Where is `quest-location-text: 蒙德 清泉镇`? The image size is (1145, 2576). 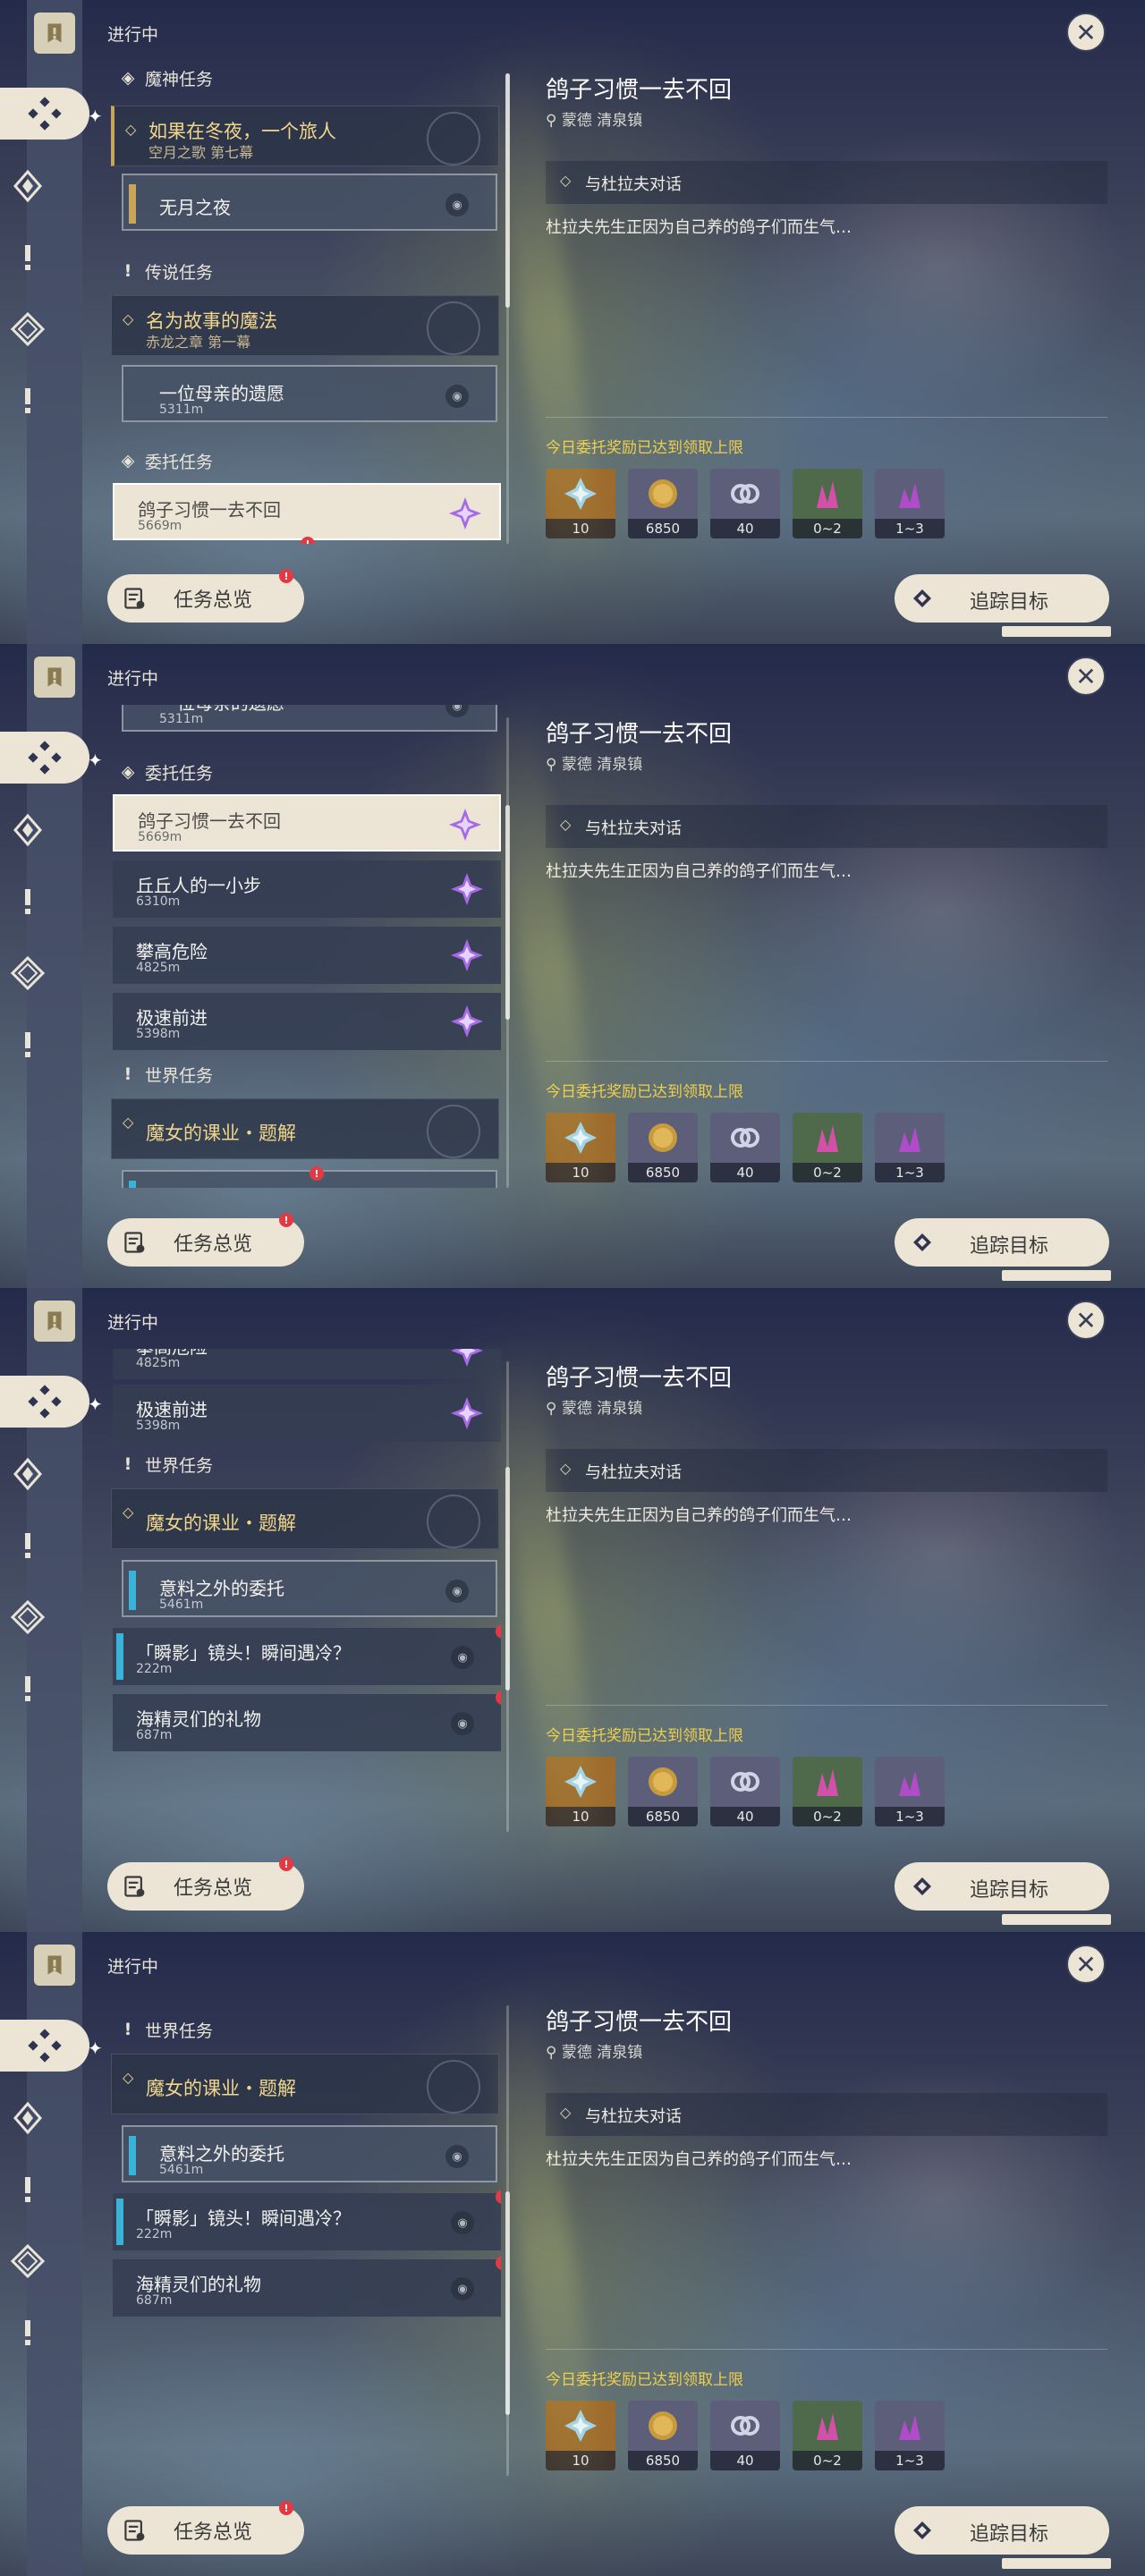 quest-location-text: 蒙德 清泉镇 is located at coordinates (602, 1409).